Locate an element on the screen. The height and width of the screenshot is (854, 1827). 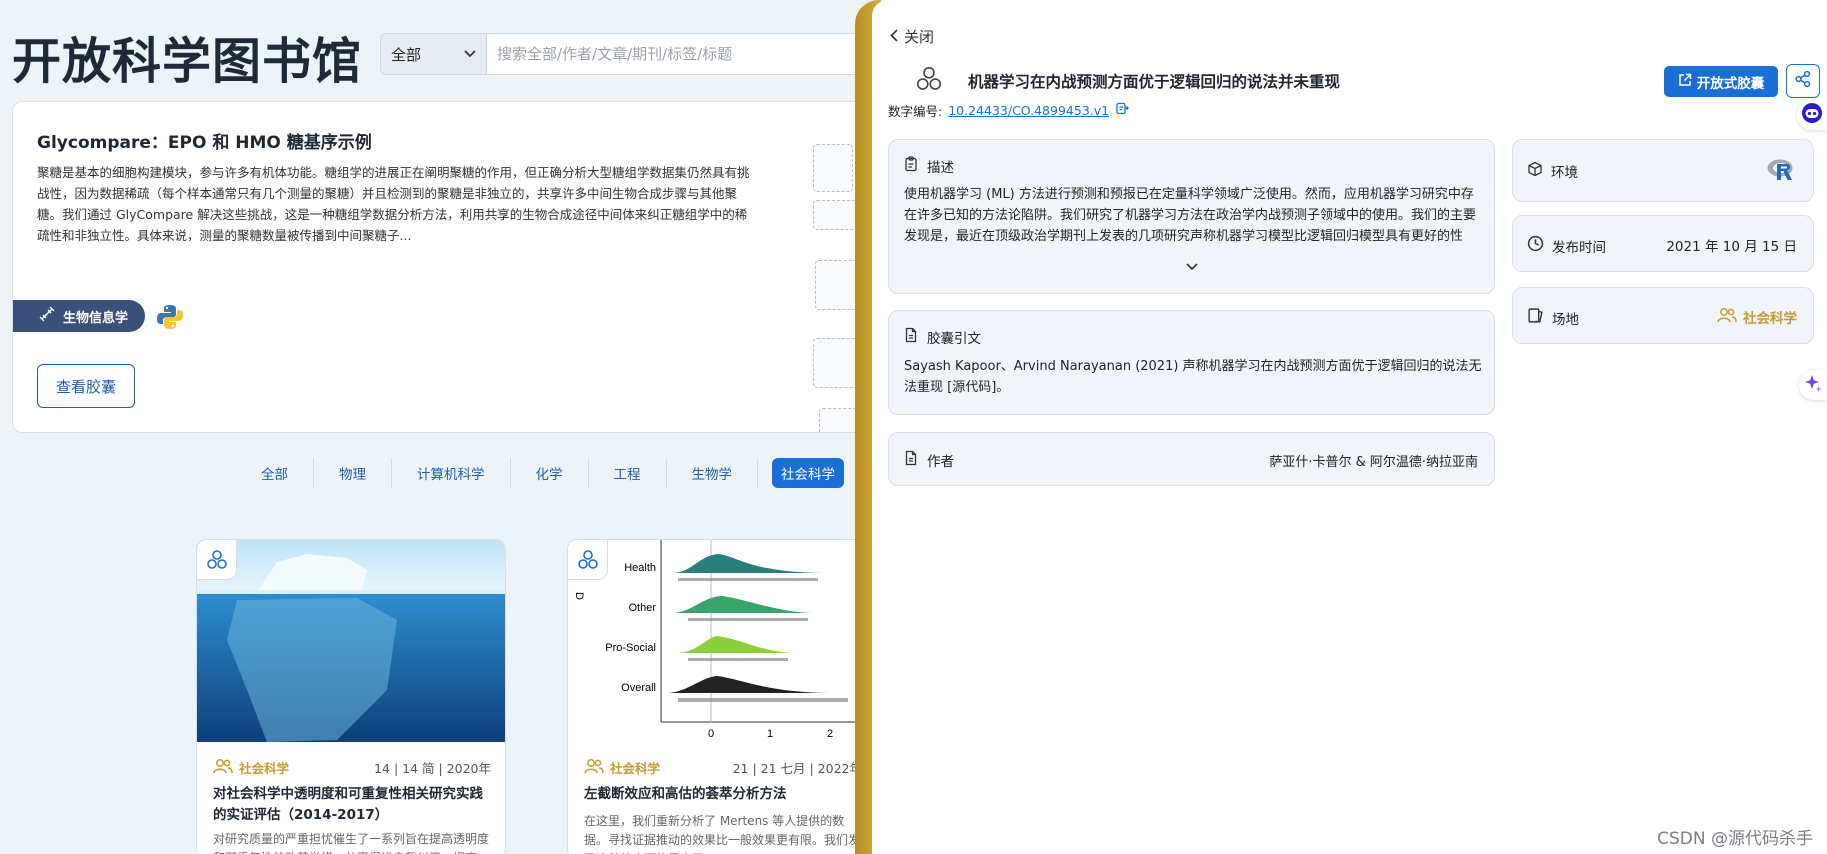
plot-category-label: Other is located at coordinates (642, 608).